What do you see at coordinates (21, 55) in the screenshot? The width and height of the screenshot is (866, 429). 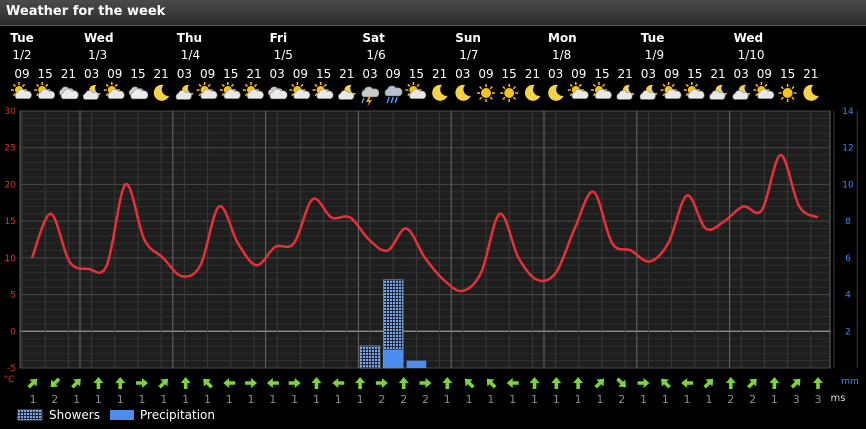 I see `day-date: 1/2` at bounding box center [21, 55].